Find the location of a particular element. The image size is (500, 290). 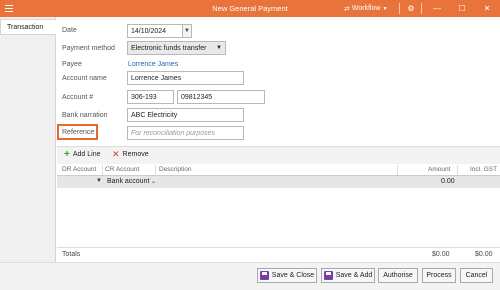

remove-label: Remove is located at coordinates (135, 154).